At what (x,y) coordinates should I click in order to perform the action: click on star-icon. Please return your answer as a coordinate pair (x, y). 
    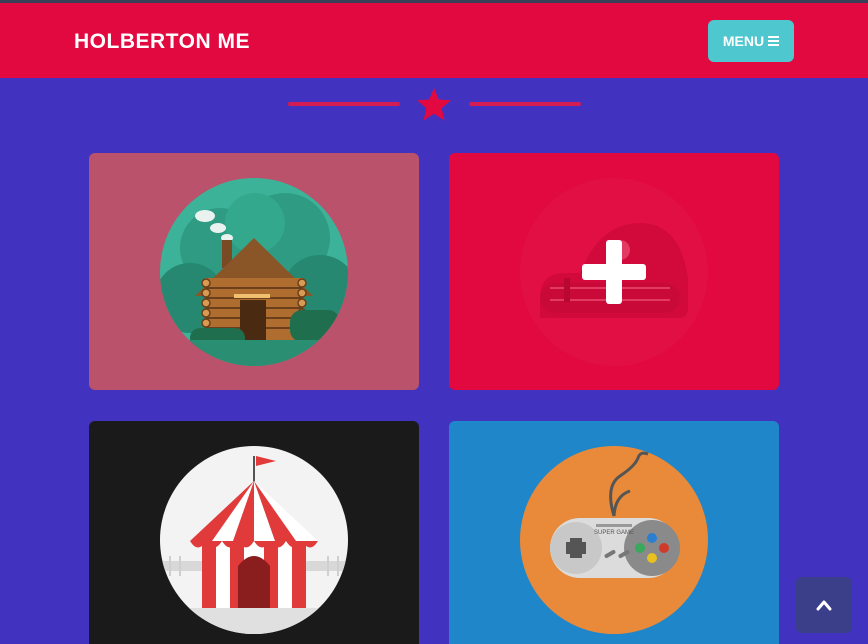
    Looking at the image, I should click on (434, 104).